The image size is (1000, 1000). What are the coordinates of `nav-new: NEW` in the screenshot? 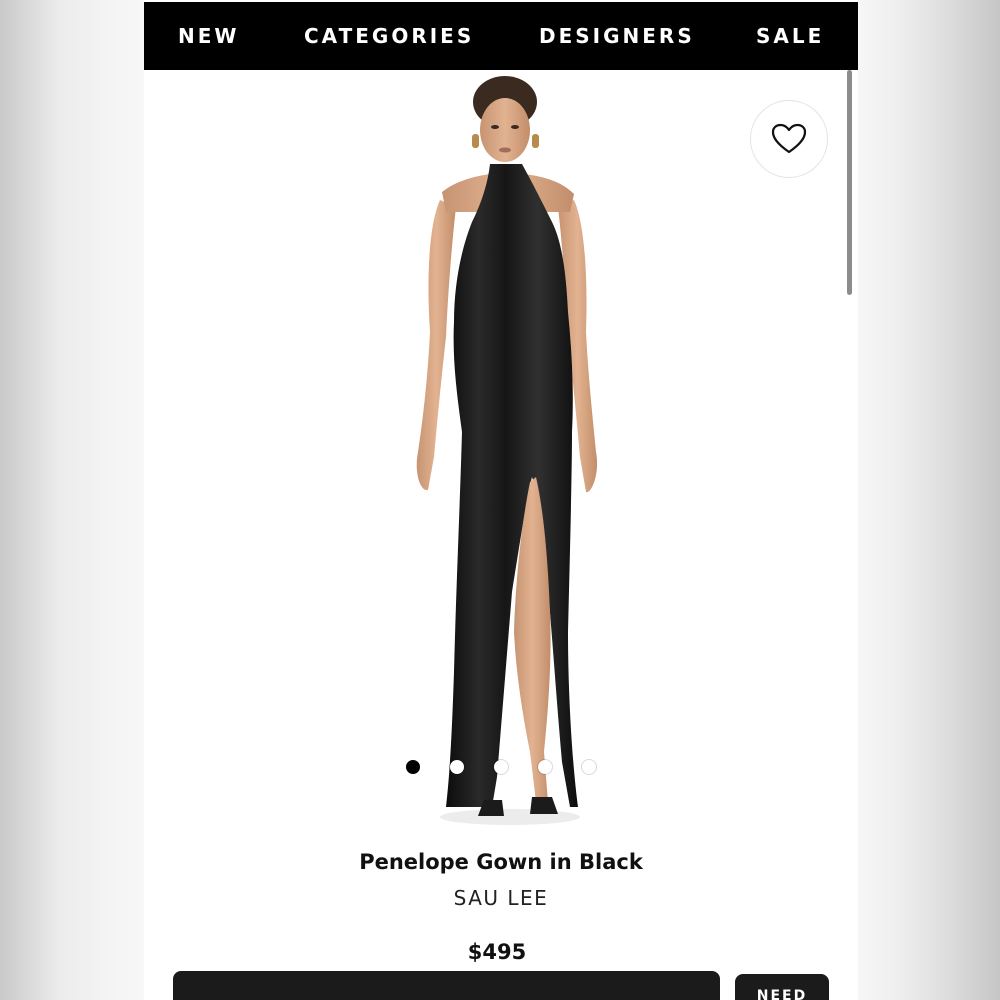 It's located at (208, 36).